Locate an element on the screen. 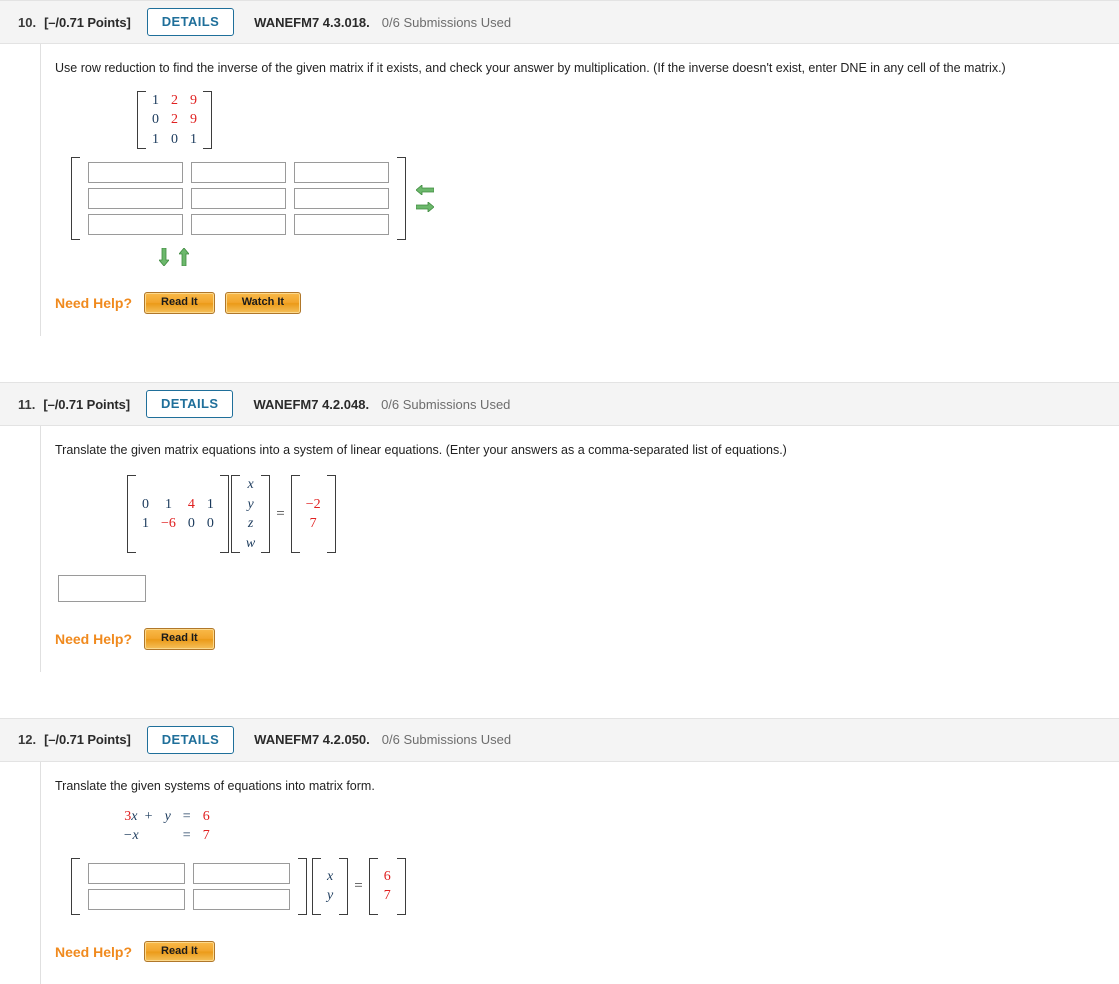 Image resolution: width=1119 pixels, height=984 pixels. matrix-cell: −6 is located at coordinates (168, 523).